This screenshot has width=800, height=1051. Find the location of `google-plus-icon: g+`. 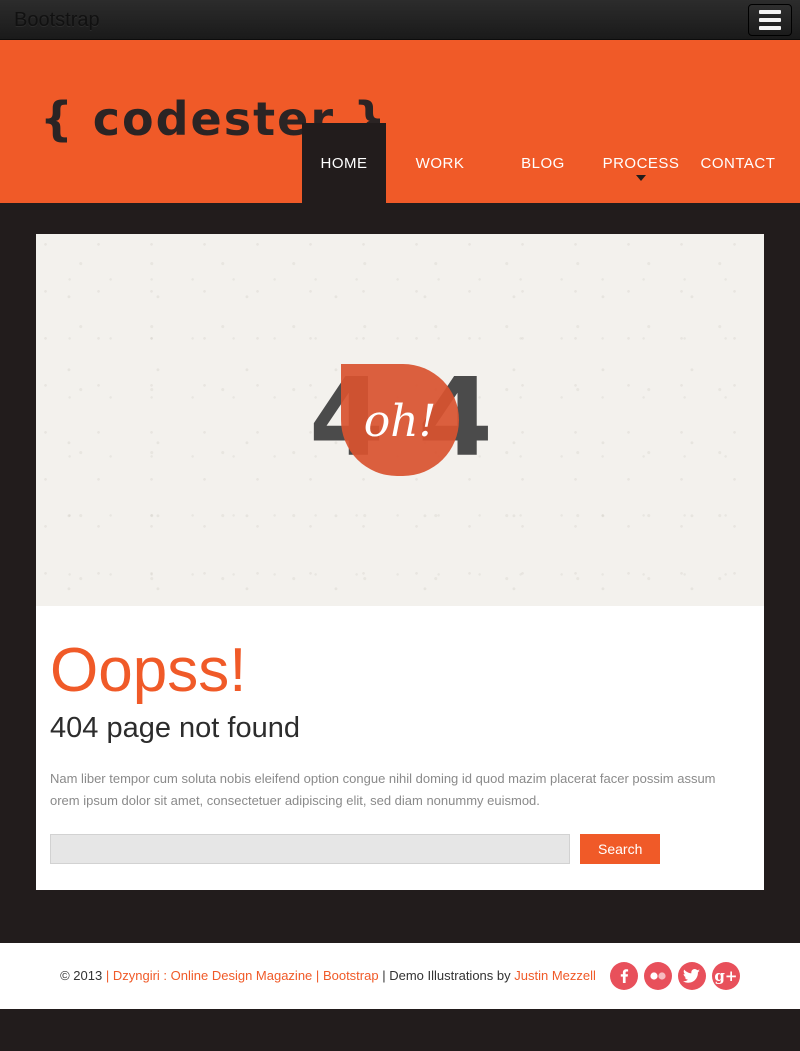

google-plus-icon: g+ is located at coordinates (725, 976).